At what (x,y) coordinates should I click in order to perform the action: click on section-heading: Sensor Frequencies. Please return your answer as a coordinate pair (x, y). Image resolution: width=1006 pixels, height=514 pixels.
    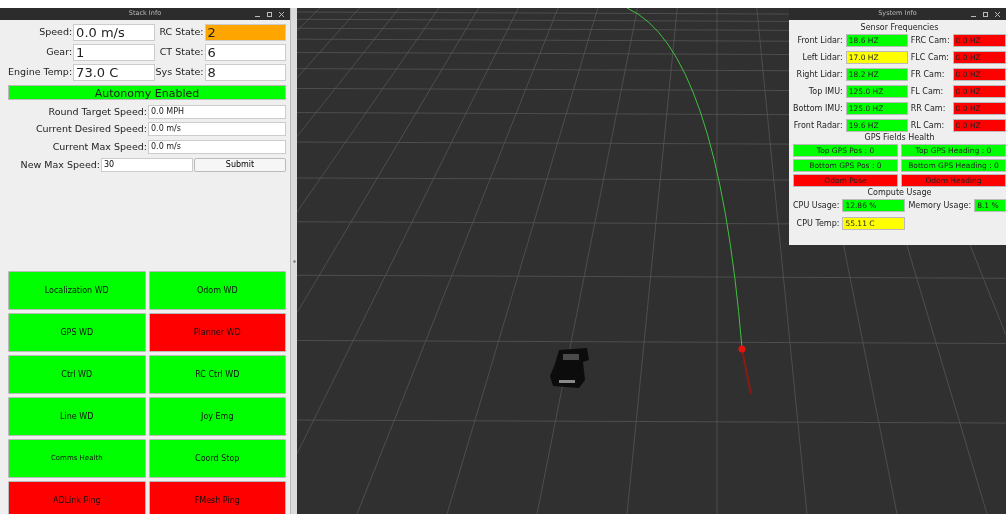
    Looking at the image, I should click on (899, 28).